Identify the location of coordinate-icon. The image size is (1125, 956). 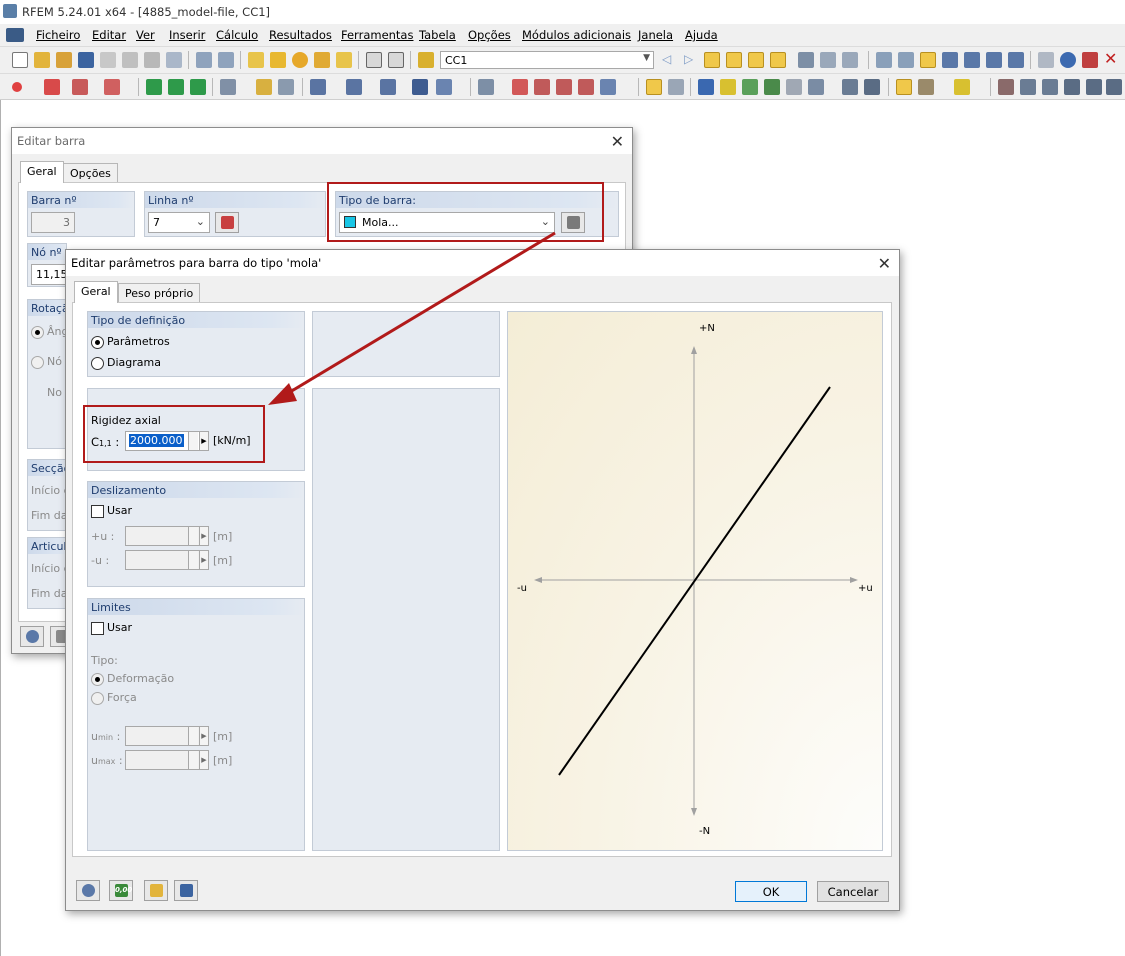
(950, 60).